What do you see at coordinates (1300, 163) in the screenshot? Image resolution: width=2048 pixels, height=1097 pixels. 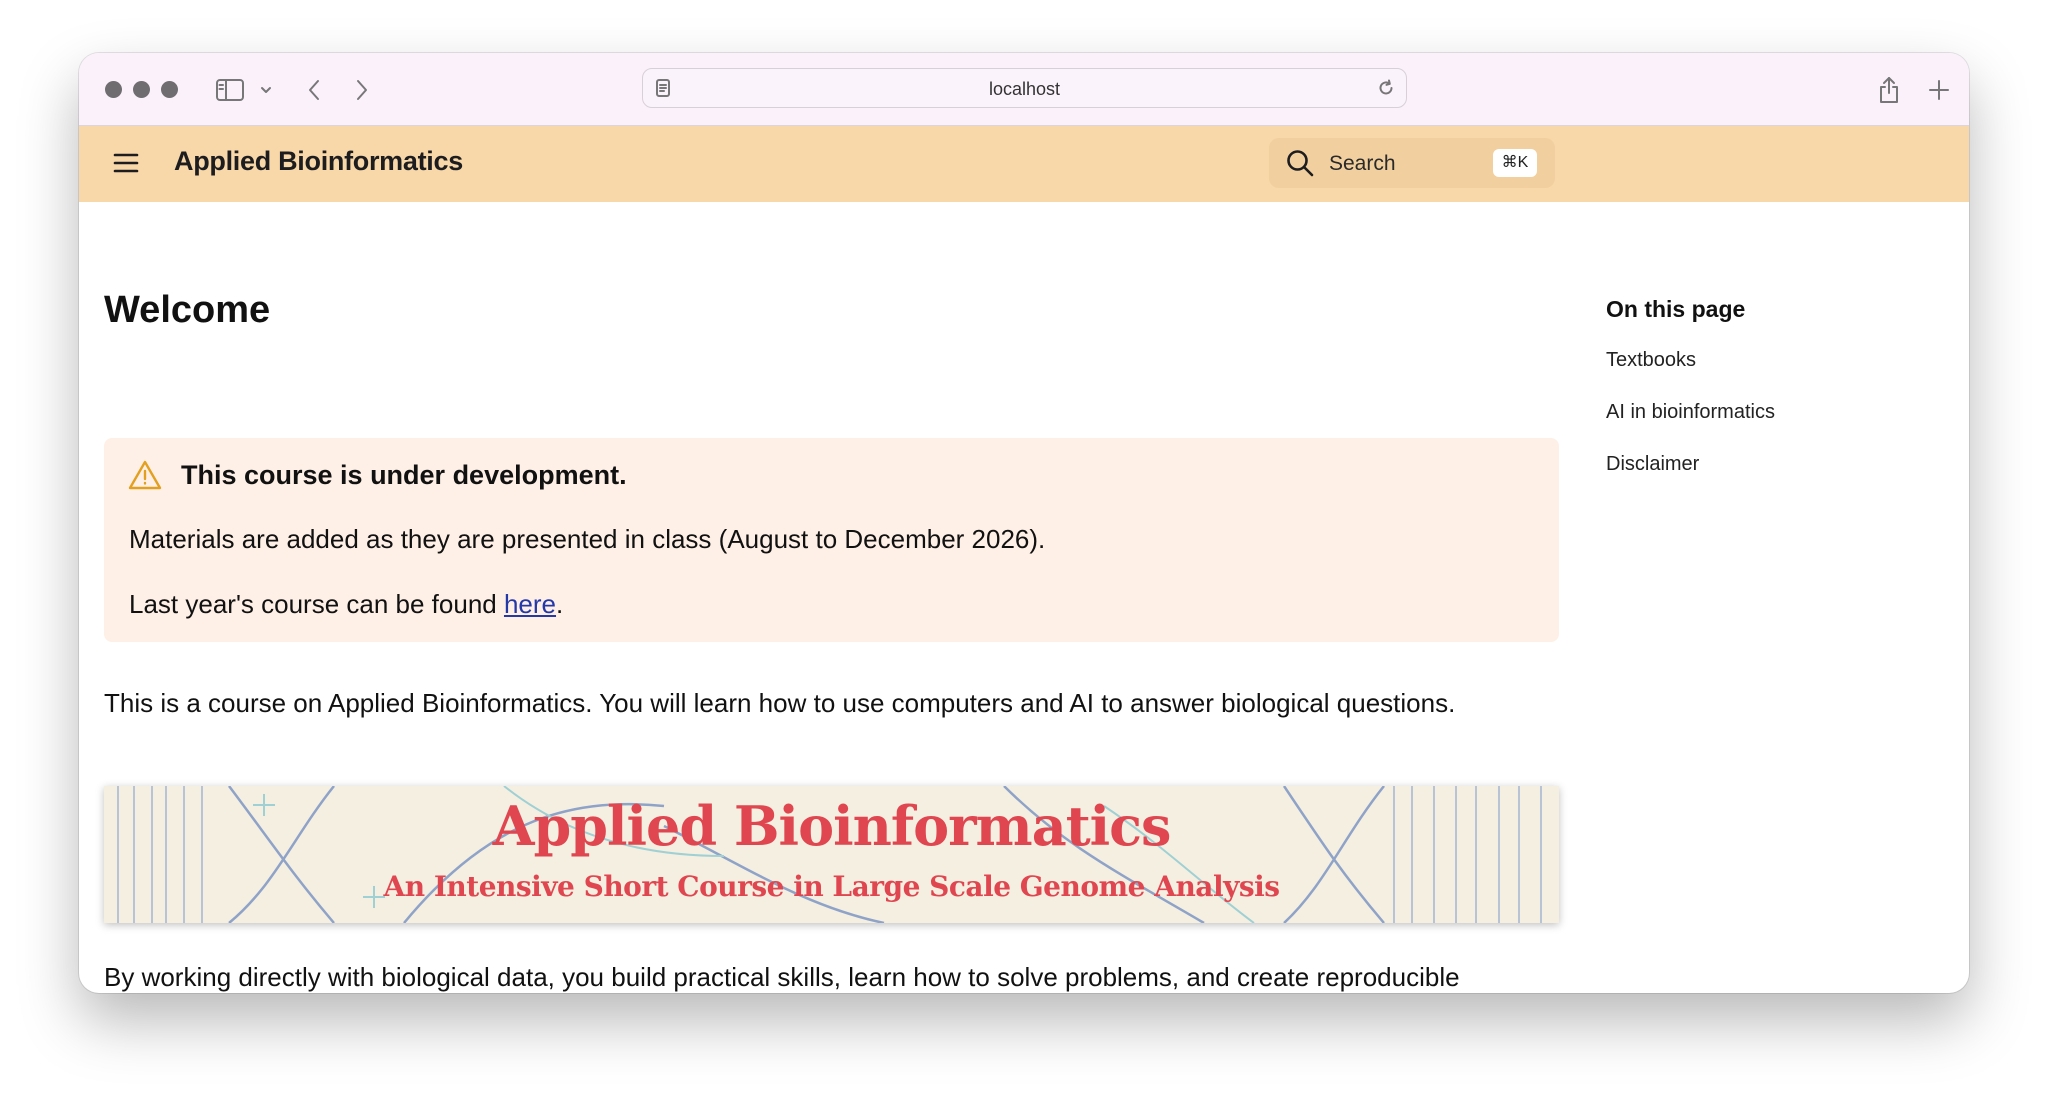 I see `search-icon` at bounding box center [1300, 163].